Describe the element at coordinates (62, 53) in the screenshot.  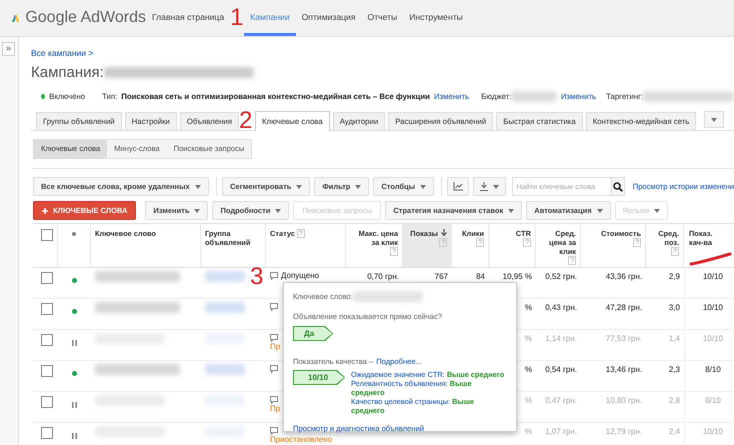
I see `breadcrumb-link: Все кампании >` at that location.